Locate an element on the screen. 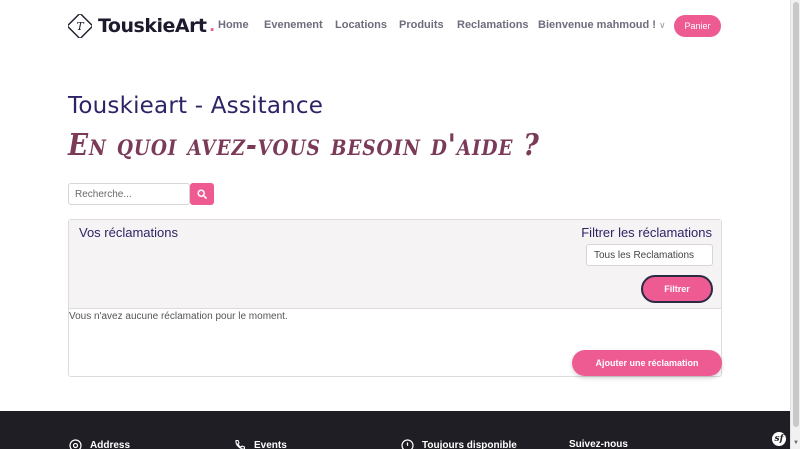 The image size is (800, 449). add-reclamation-button: Ajouter une réclamation is located at coordinates (647, 363).